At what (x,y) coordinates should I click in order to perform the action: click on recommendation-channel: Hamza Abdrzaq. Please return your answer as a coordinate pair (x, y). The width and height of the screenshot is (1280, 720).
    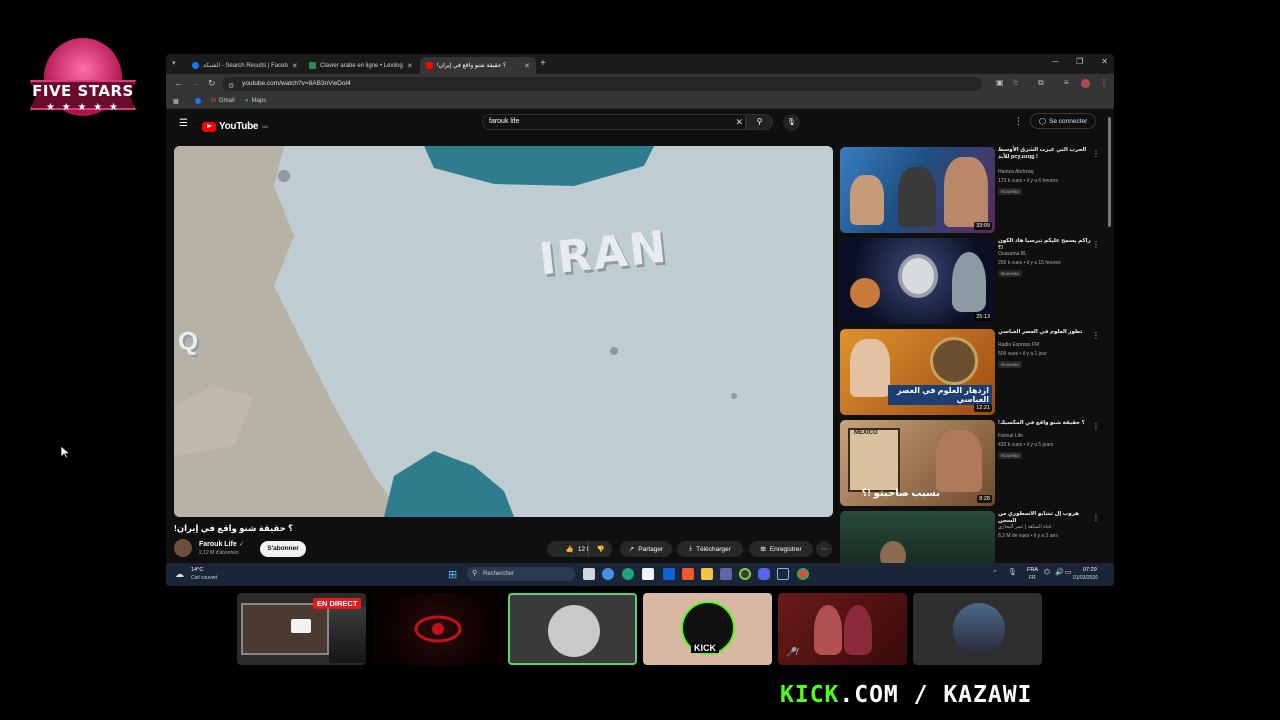
    Looking at the image, I should click on (1016, 172).